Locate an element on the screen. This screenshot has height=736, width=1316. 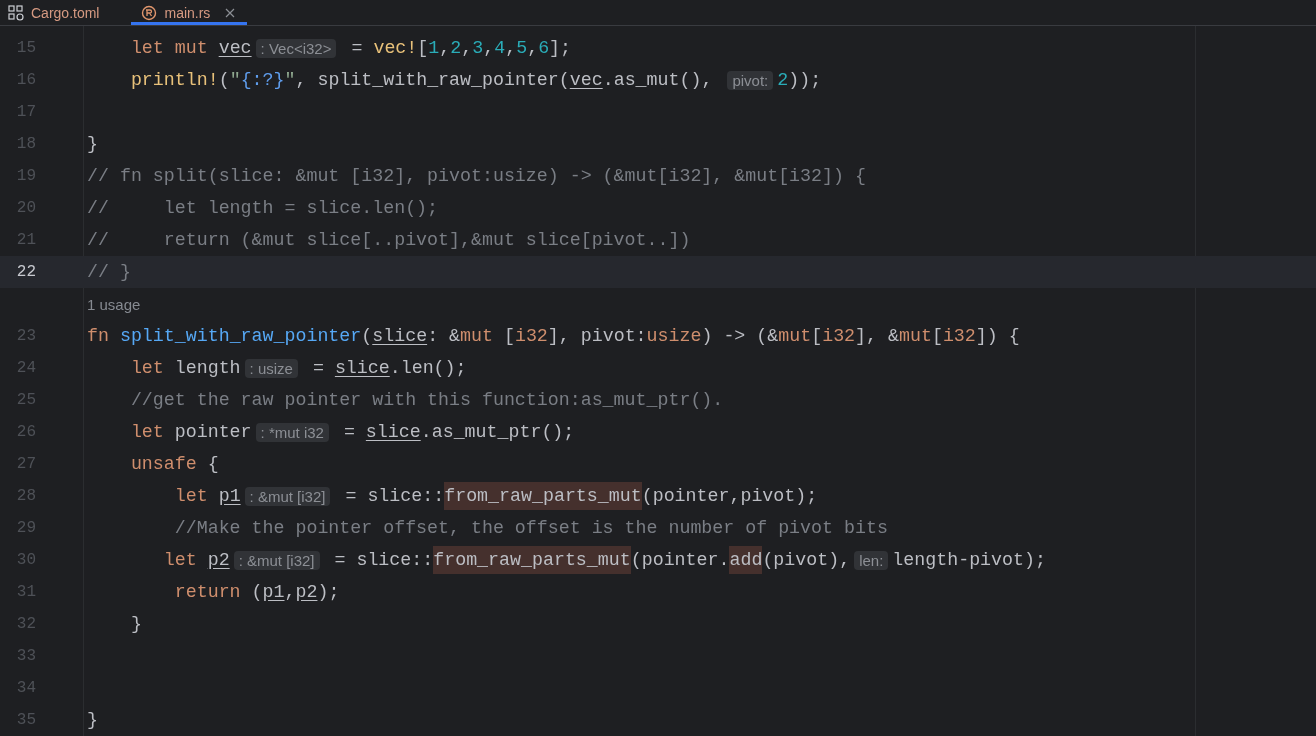
code-text: = slice.len(); is located at coordinates (389, 368).